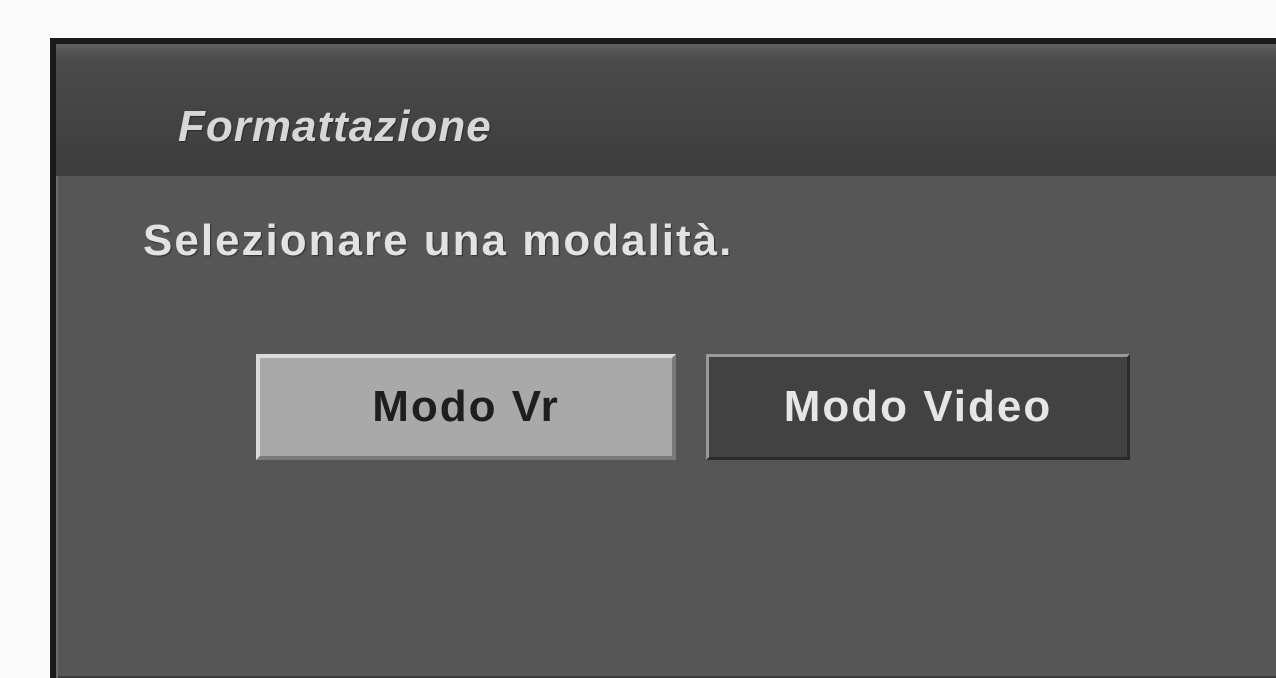 The width and height of the screenshot is (1276, 678). I want to click on modo-video-button: Modo Video, so click(918, 407).